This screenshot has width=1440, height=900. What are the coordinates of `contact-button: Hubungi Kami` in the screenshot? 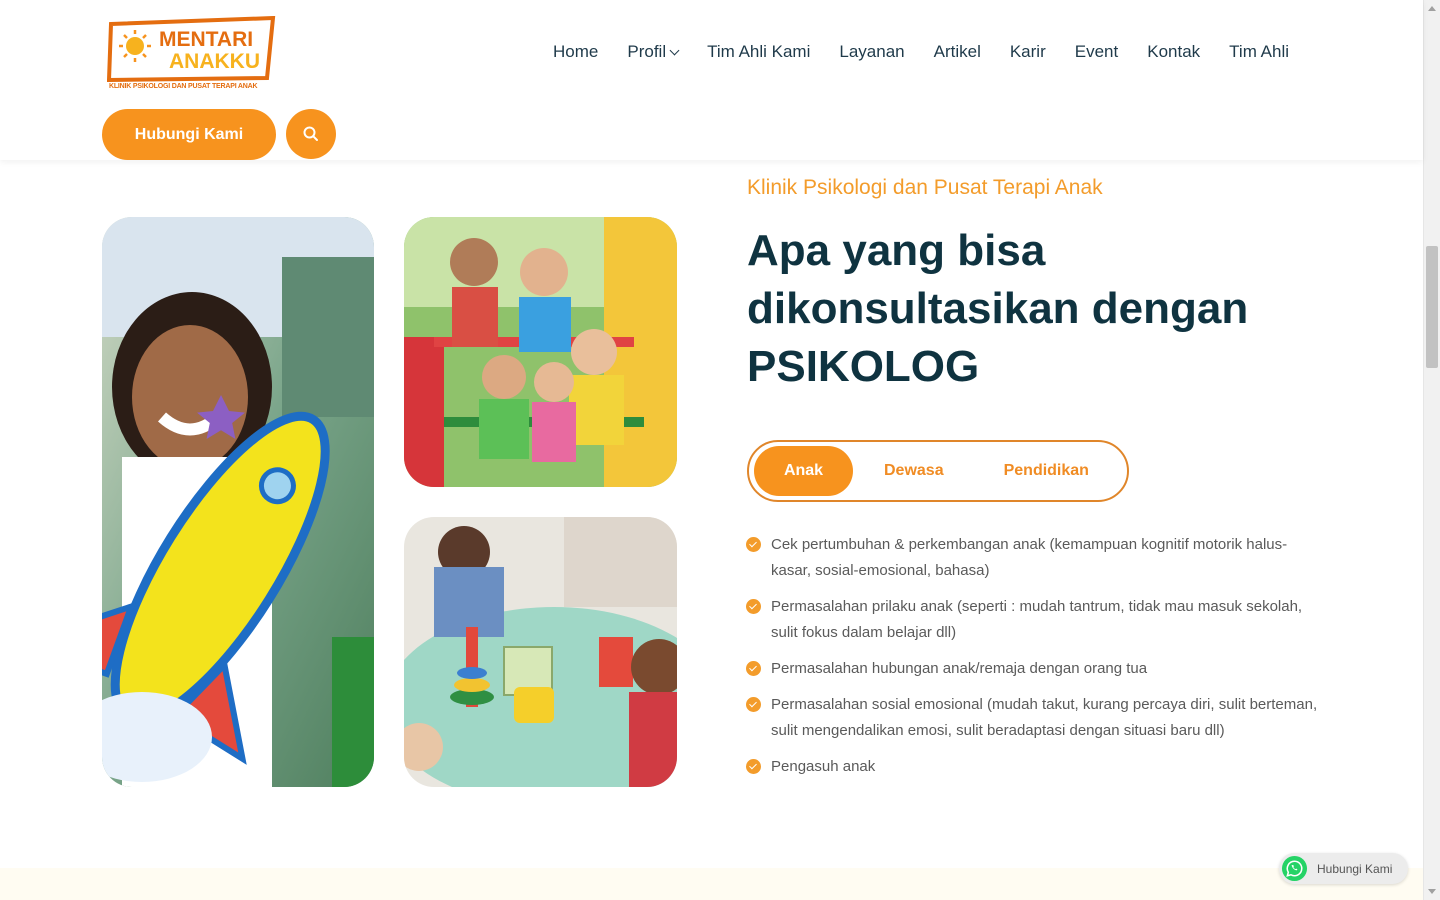 It's located at (189, 134).